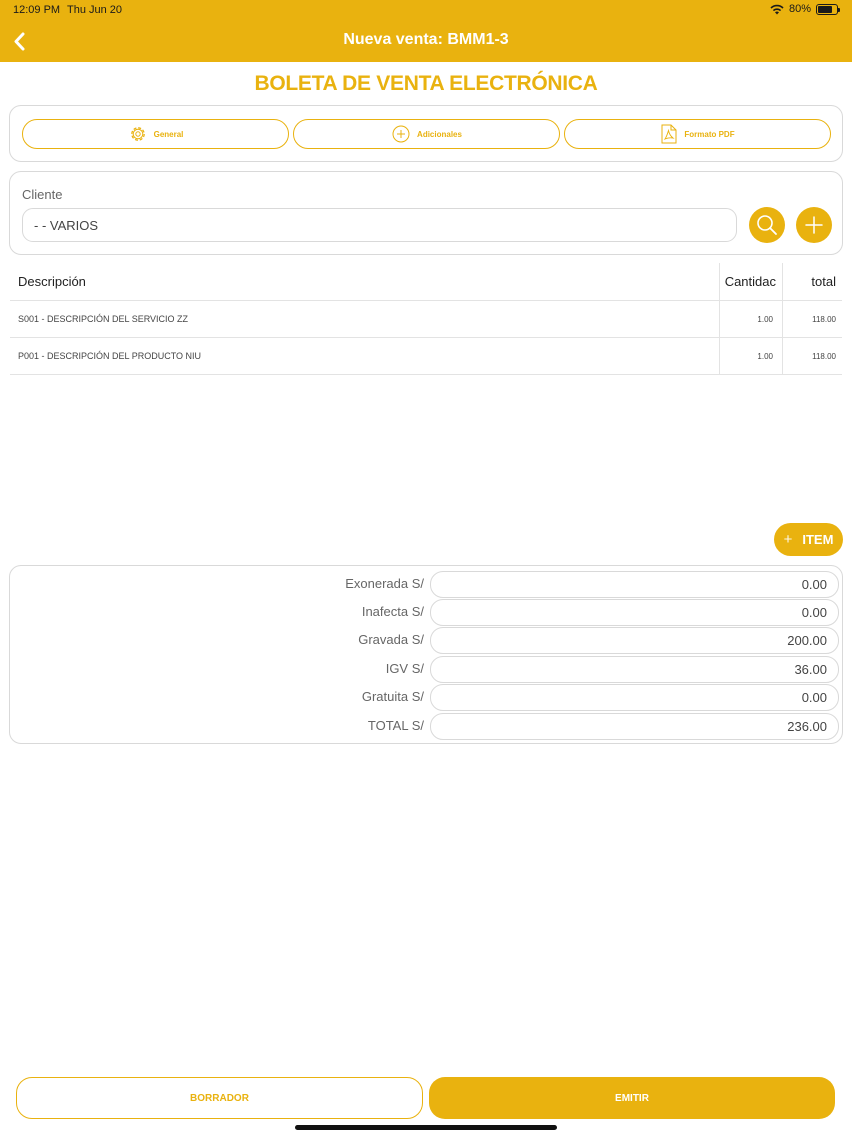  I want to click on tab-formato-pdf: Formato PDF, so click(697, 134).